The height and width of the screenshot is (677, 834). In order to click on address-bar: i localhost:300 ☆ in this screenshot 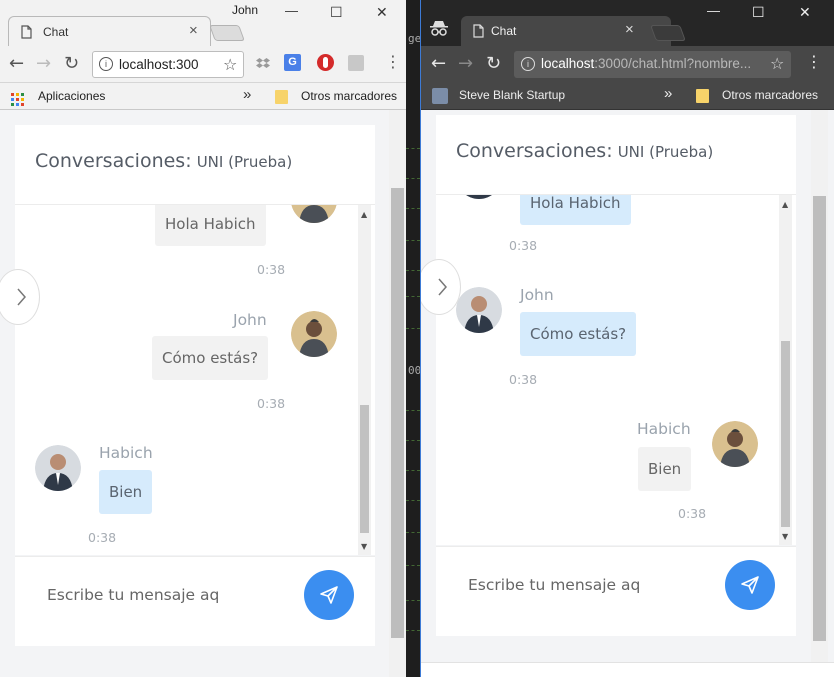, I will do `click(168, 64)`.